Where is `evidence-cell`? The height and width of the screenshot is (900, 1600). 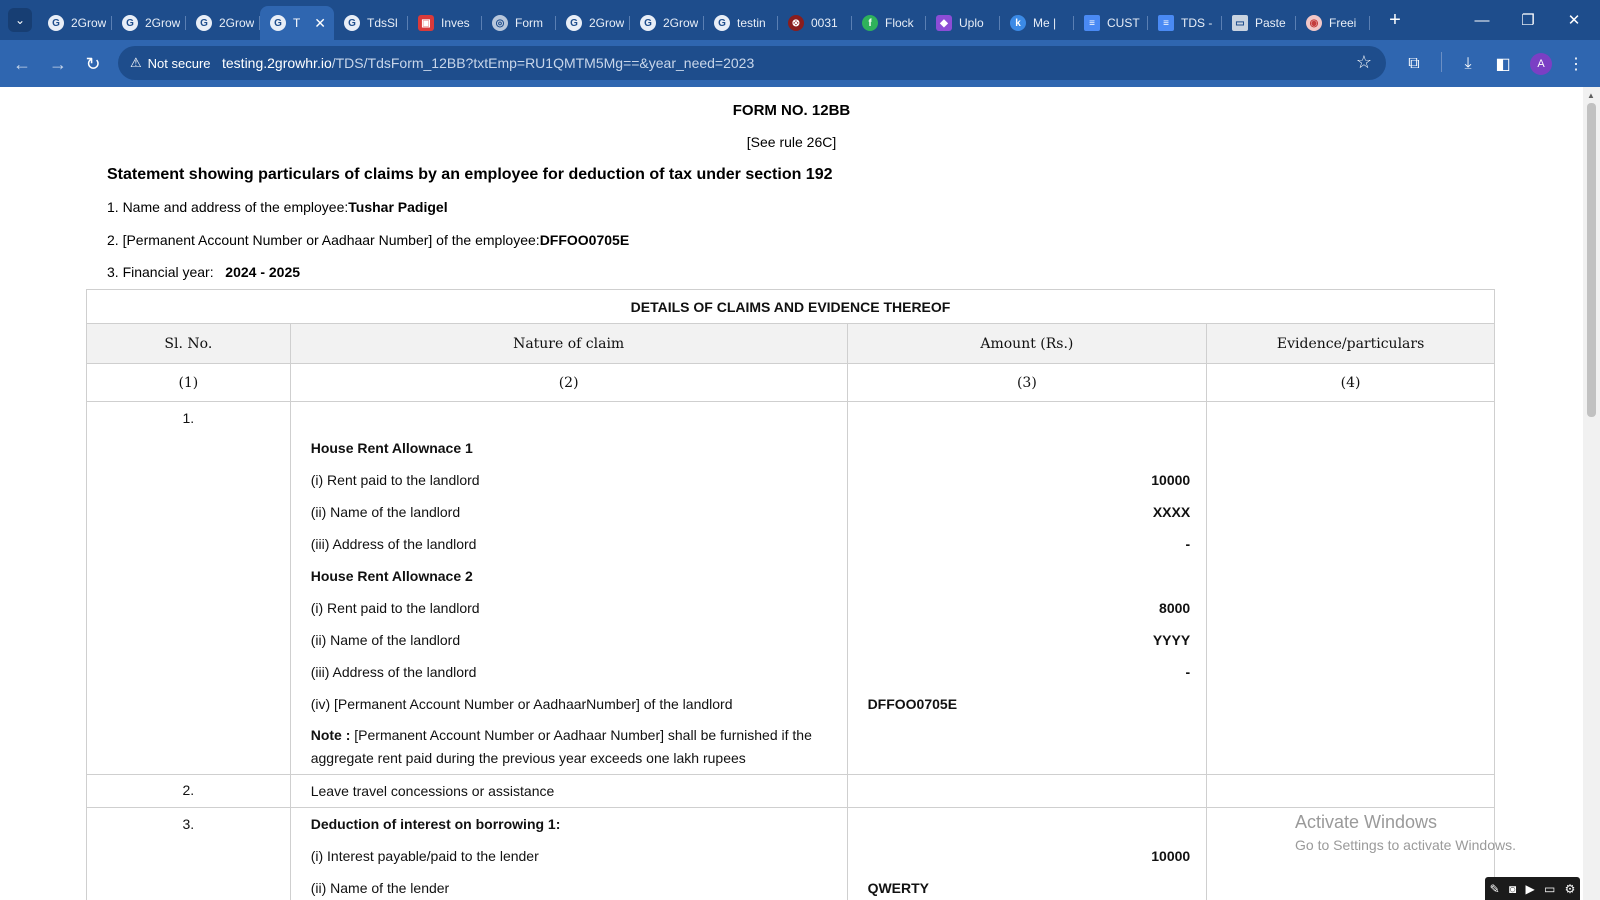 evidence-cell is located at coordinates (1350, 791).